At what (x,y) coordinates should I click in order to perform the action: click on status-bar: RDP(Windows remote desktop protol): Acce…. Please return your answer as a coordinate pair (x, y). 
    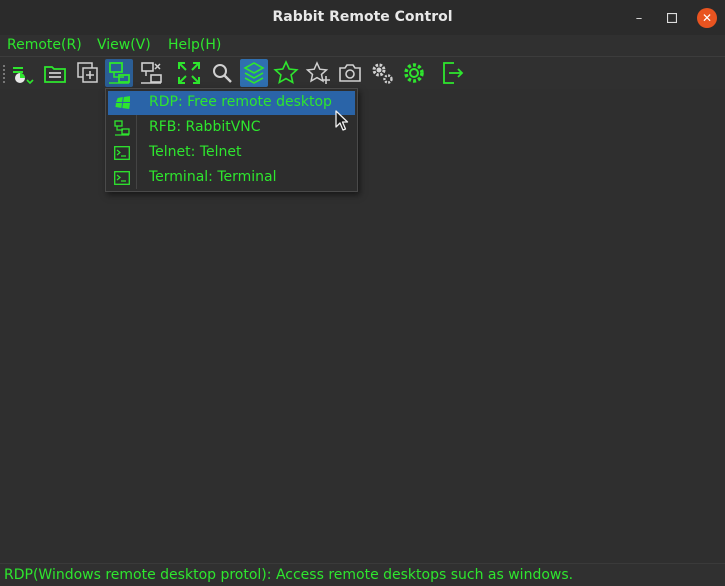
    Looking at the image, I should click on (362, 574).